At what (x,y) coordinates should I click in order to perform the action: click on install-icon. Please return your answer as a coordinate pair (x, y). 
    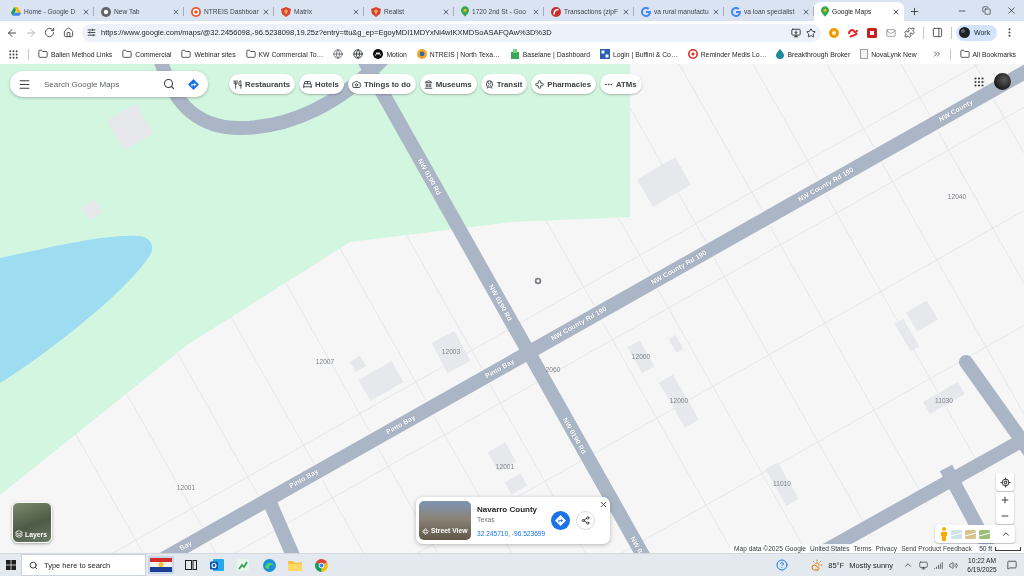
    Looking at the image, I should click on (796, 32).